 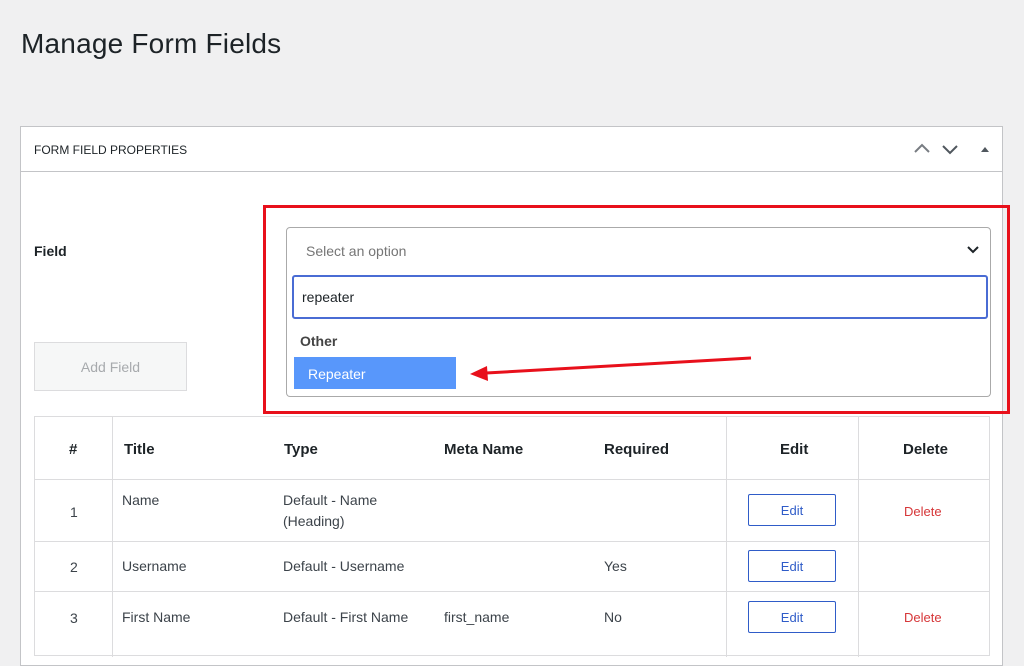 What do you see at coordinates (484, 449) in the screenshot?
I see `header-meta-name: Meta Name` at bounding box center [484, 449].